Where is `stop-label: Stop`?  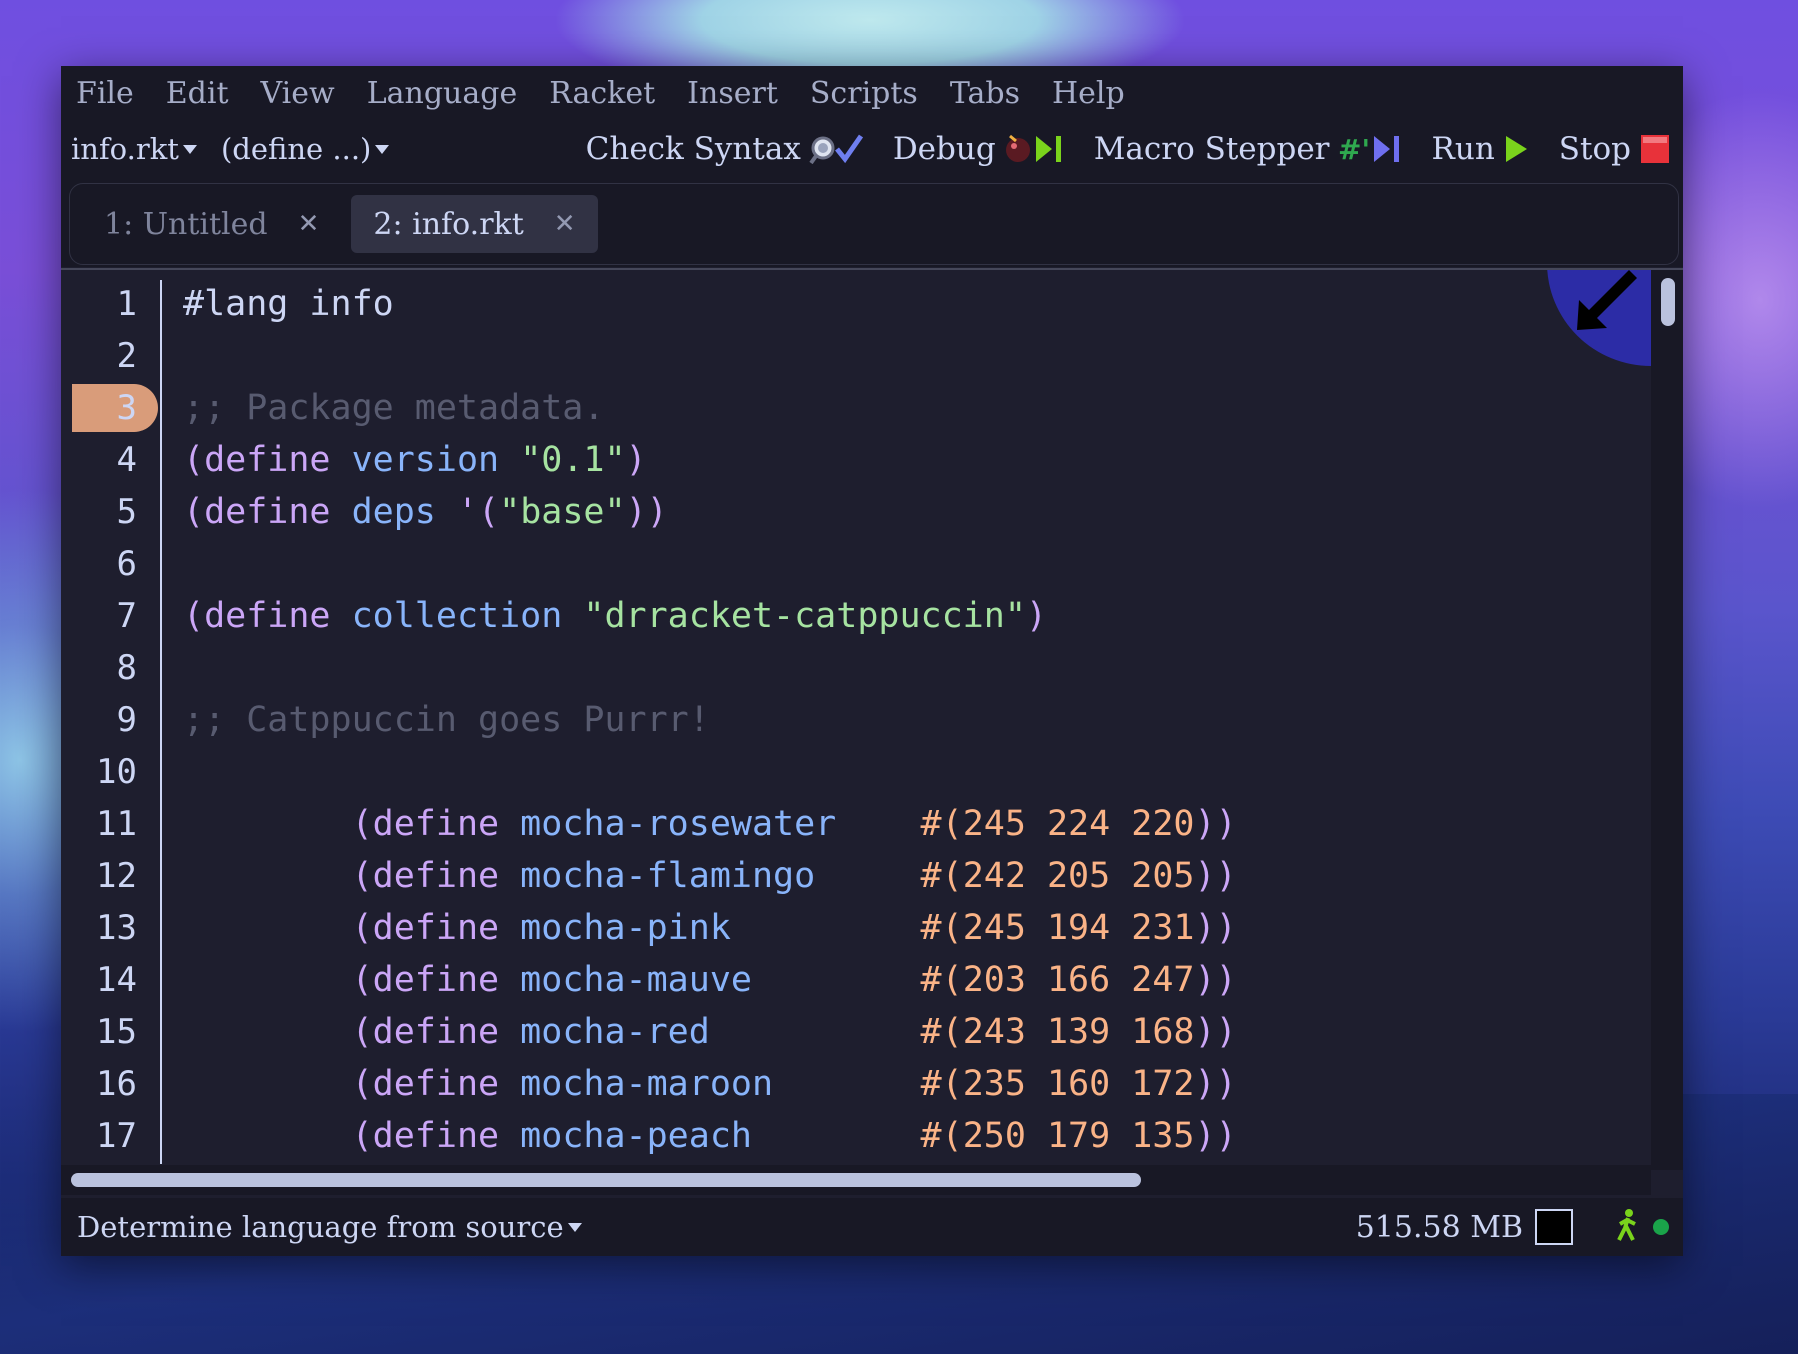
stop-label: Stop is located at coordinates (1594, 149).